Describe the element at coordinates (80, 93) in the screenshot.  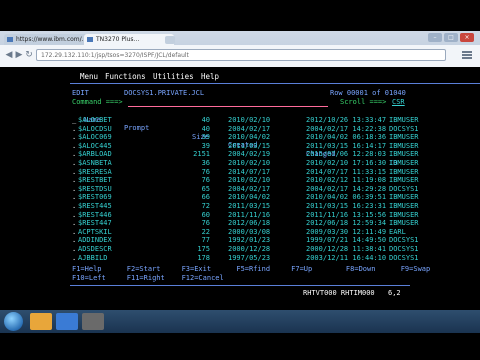
I see `edit-mode-label: EDIT` at that location.